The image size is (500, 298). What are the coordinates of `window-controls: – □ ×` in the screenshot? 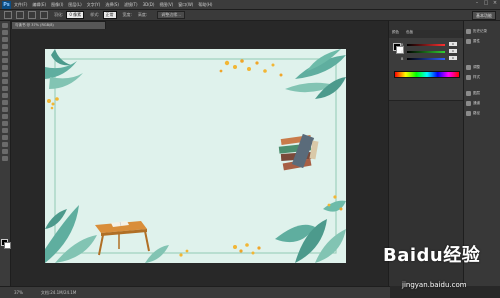 It's located at (486, 3).